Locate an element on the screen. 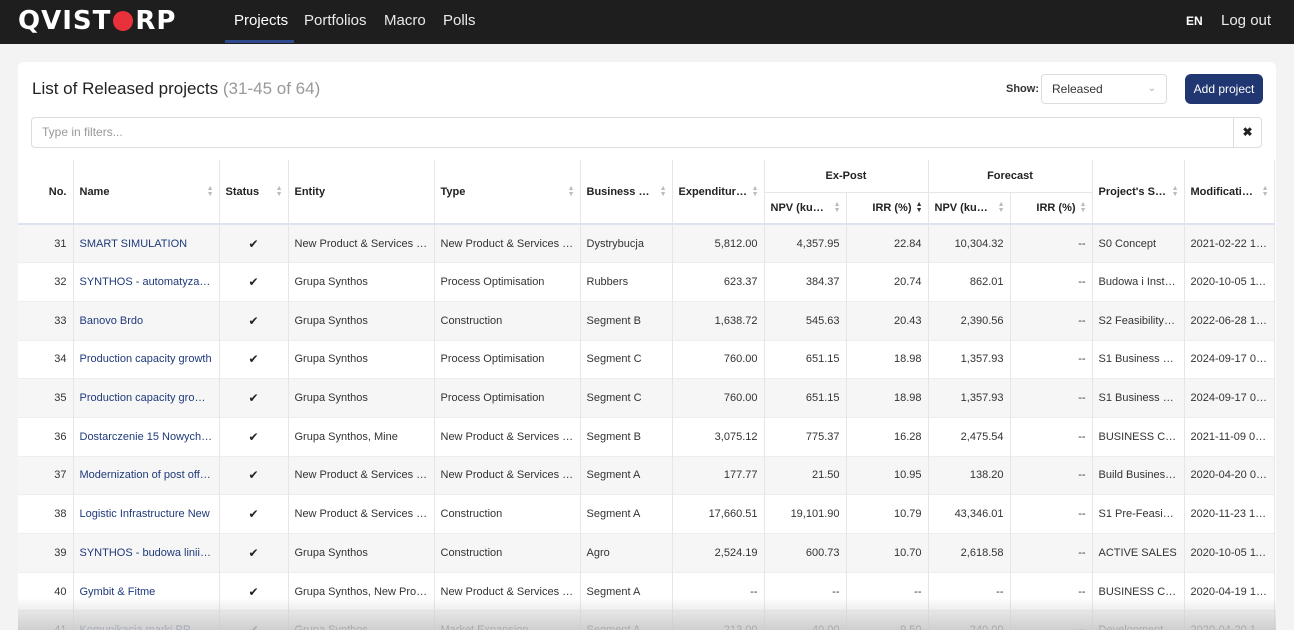 The width and height of the screenshot is (1294, 630). project-name-link: Banovo Brdo is located at coordinates (146, 320).